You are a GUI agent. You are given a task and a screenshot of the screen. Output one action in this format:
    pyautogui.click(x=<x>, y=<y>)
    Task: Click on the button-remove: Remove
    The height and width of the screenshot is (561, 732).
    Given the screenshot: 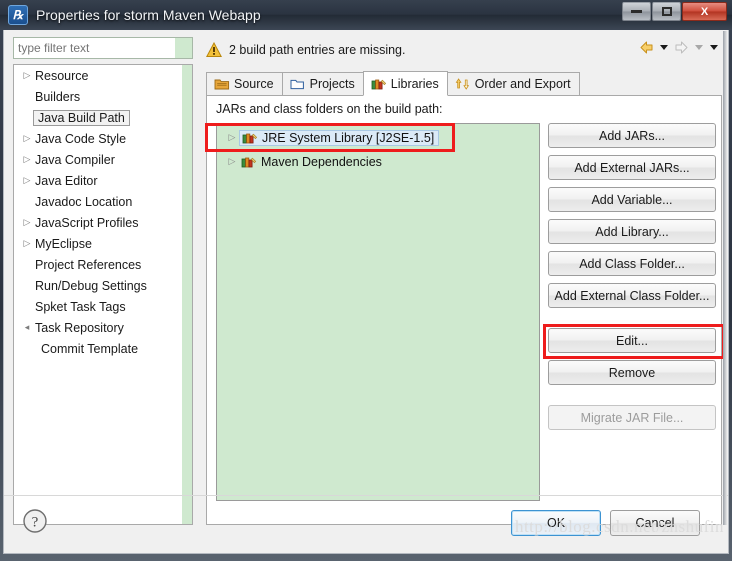 What is the action you would take?
    pyautogui.click(x=632, y=372)
    